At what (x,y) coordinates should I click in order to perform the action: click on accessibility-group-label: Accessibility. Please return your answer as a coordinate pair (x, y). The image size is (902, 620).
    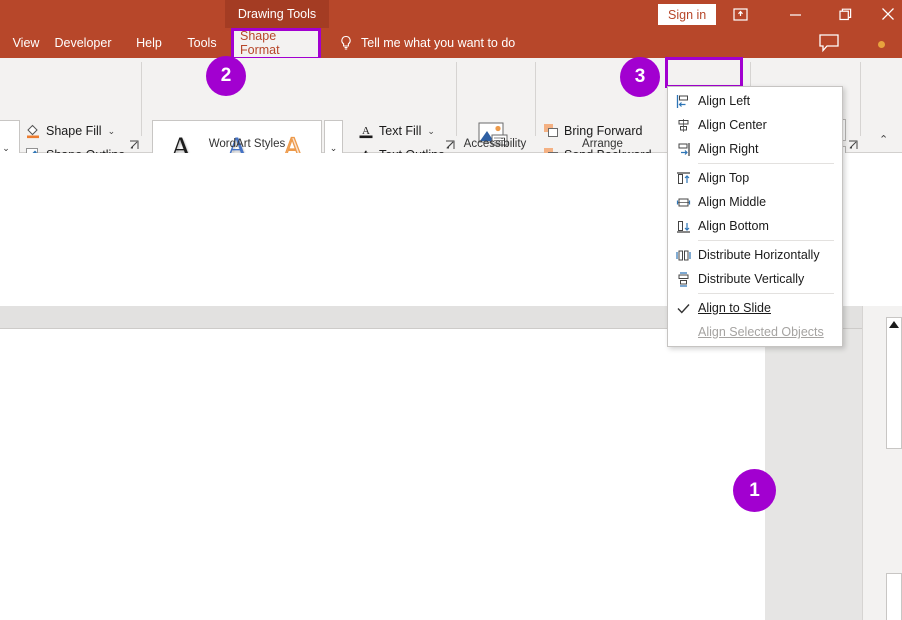
    Looking at the image, I should click on (495, 144).